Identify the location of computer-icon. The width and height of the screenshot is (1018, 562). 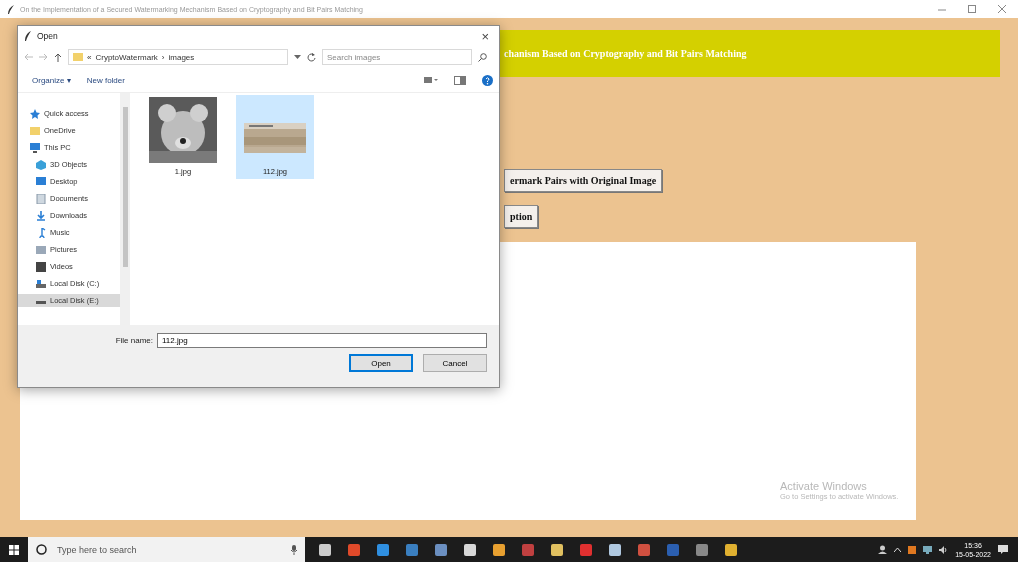
(35, 147).